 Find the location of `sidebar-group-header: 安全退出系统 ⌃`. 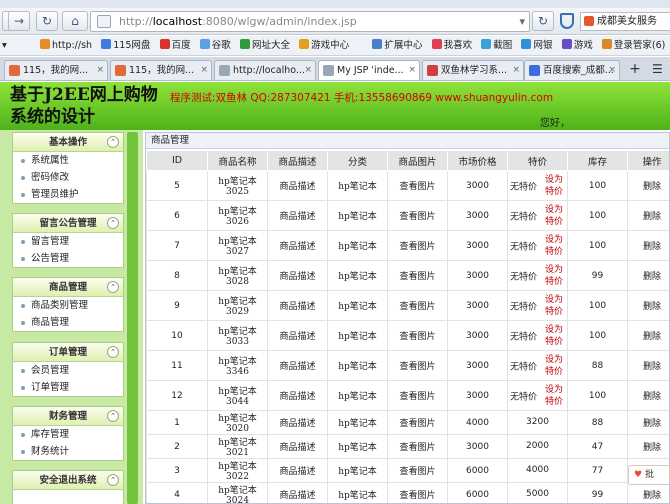

sidebar-group-header: 安全退出系统 ⌃ is located at coordinates (68, 480).